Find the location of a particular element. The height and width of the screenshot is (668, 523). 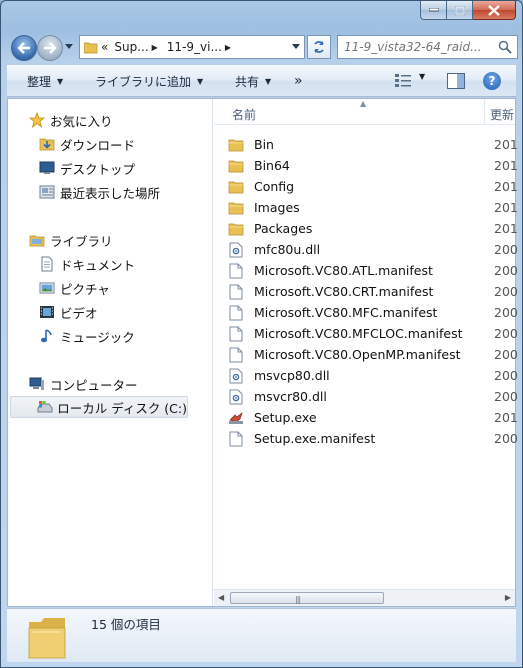

maximize-button is located at coordinates (460, 10).